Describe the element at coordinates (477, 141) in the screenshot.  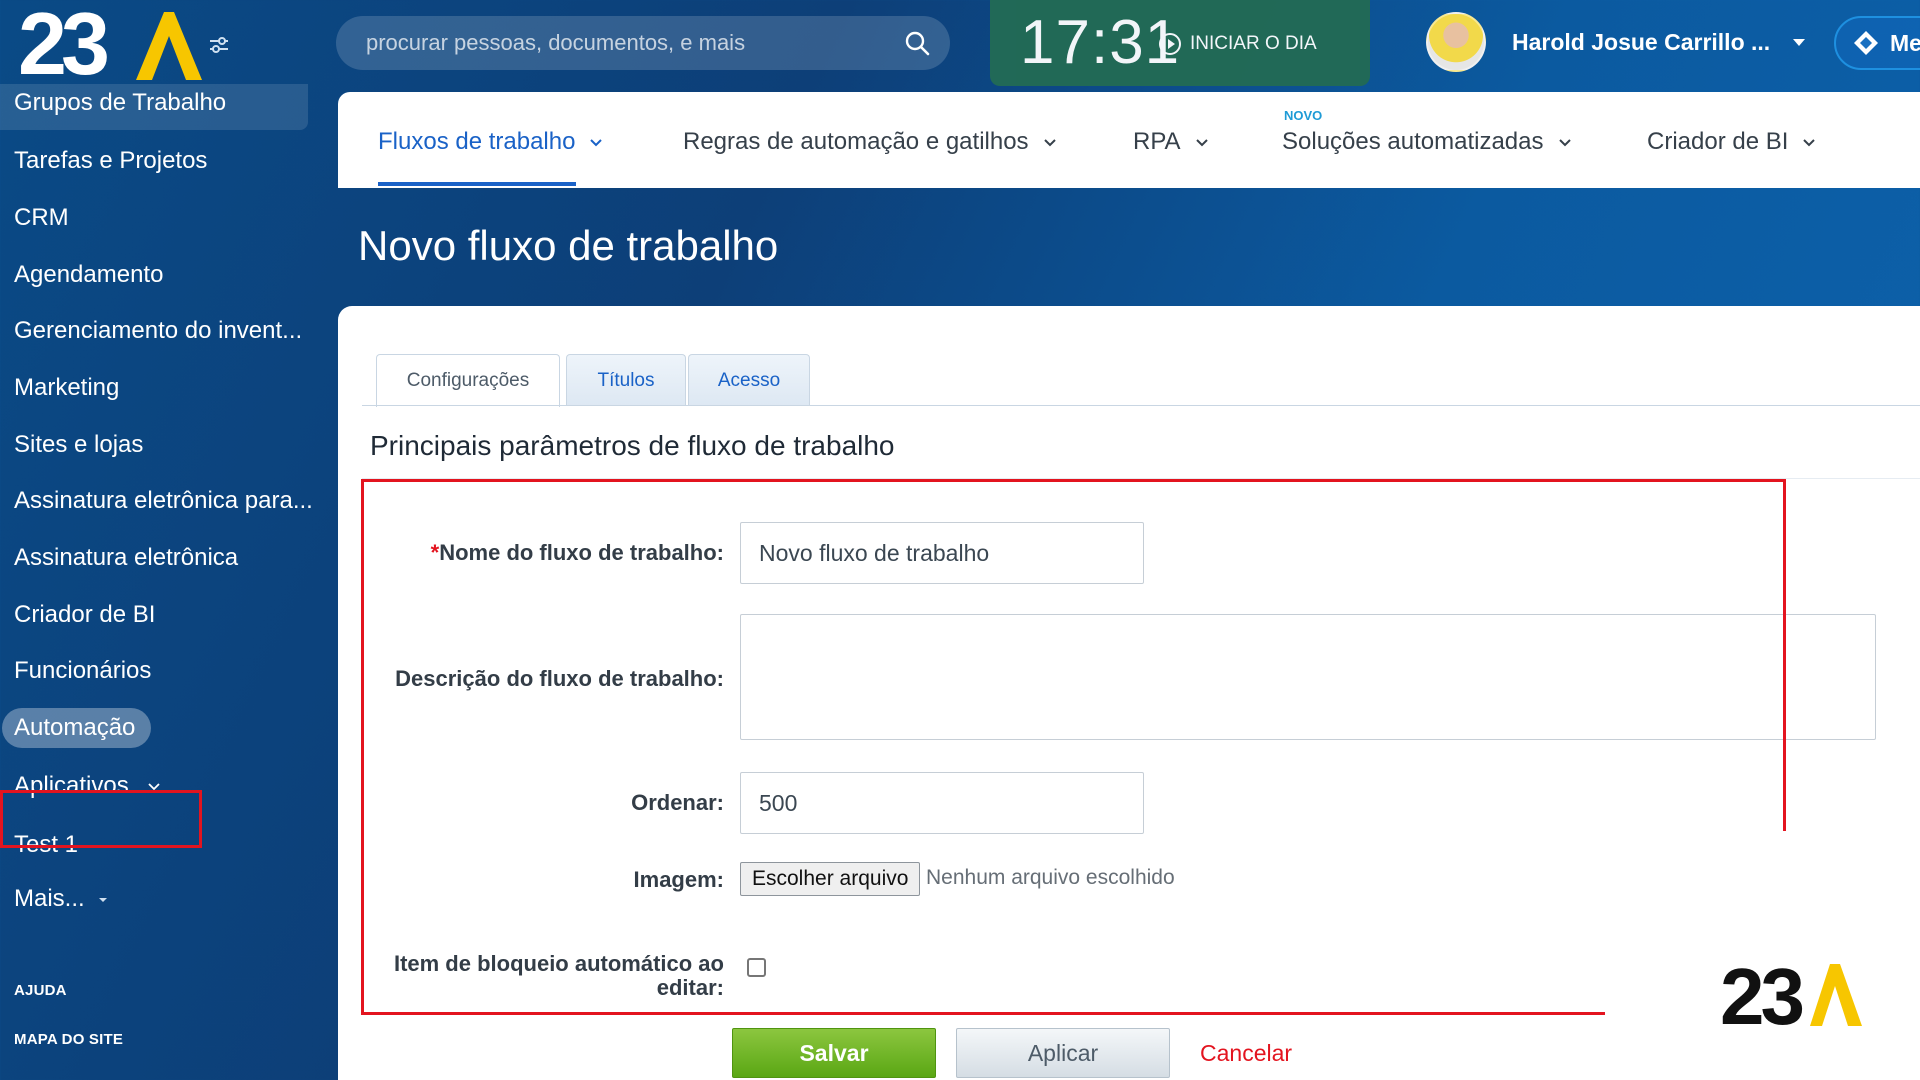
I see `nav-workflows-label: Fluxos de trabalho` at that location.